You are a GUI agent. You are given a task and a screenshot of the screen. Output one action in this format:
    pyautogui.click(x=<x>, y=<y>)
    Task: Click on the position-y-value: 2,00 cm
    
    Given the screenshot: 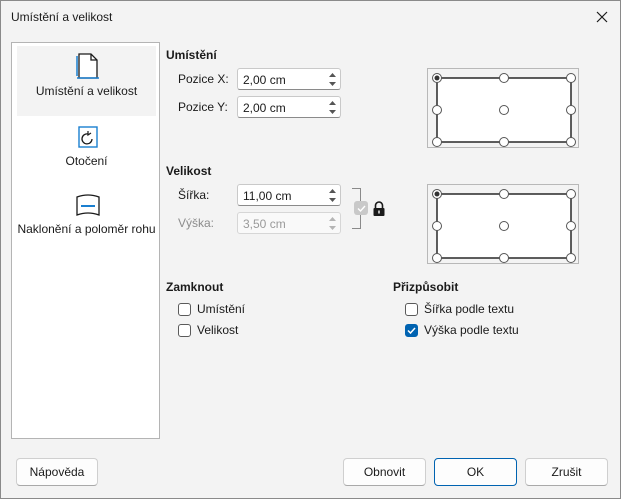 What is the action you would take?
    pyautogui.click(x=264, y=108)
    